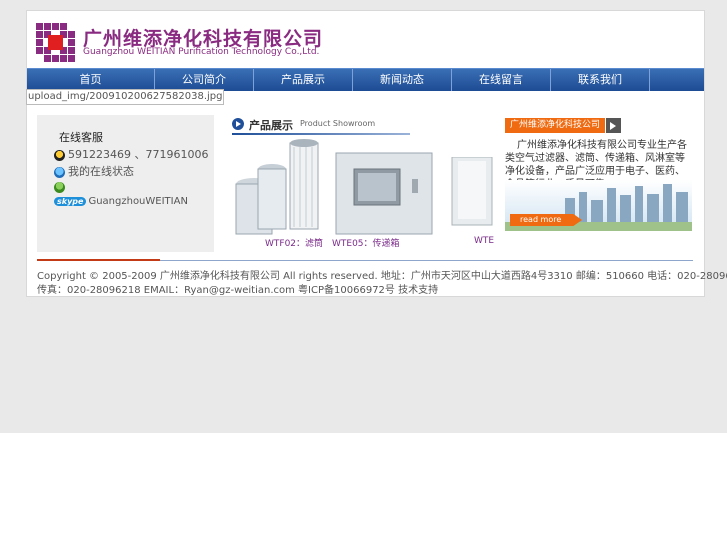 Image resolution: width=727 pixels, height=545 pixels. I want to click on company-logo-icon, so click(56, 43).